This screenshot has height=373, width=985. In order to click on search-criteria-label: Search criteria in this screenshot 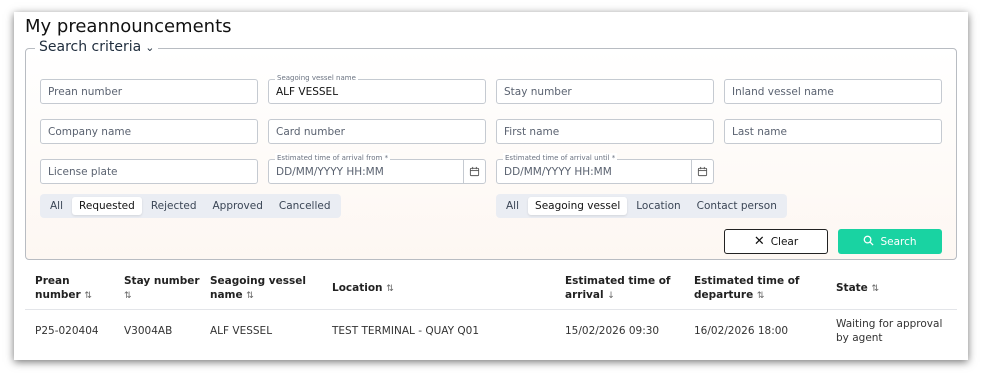, I will do `click(90, 47)`.